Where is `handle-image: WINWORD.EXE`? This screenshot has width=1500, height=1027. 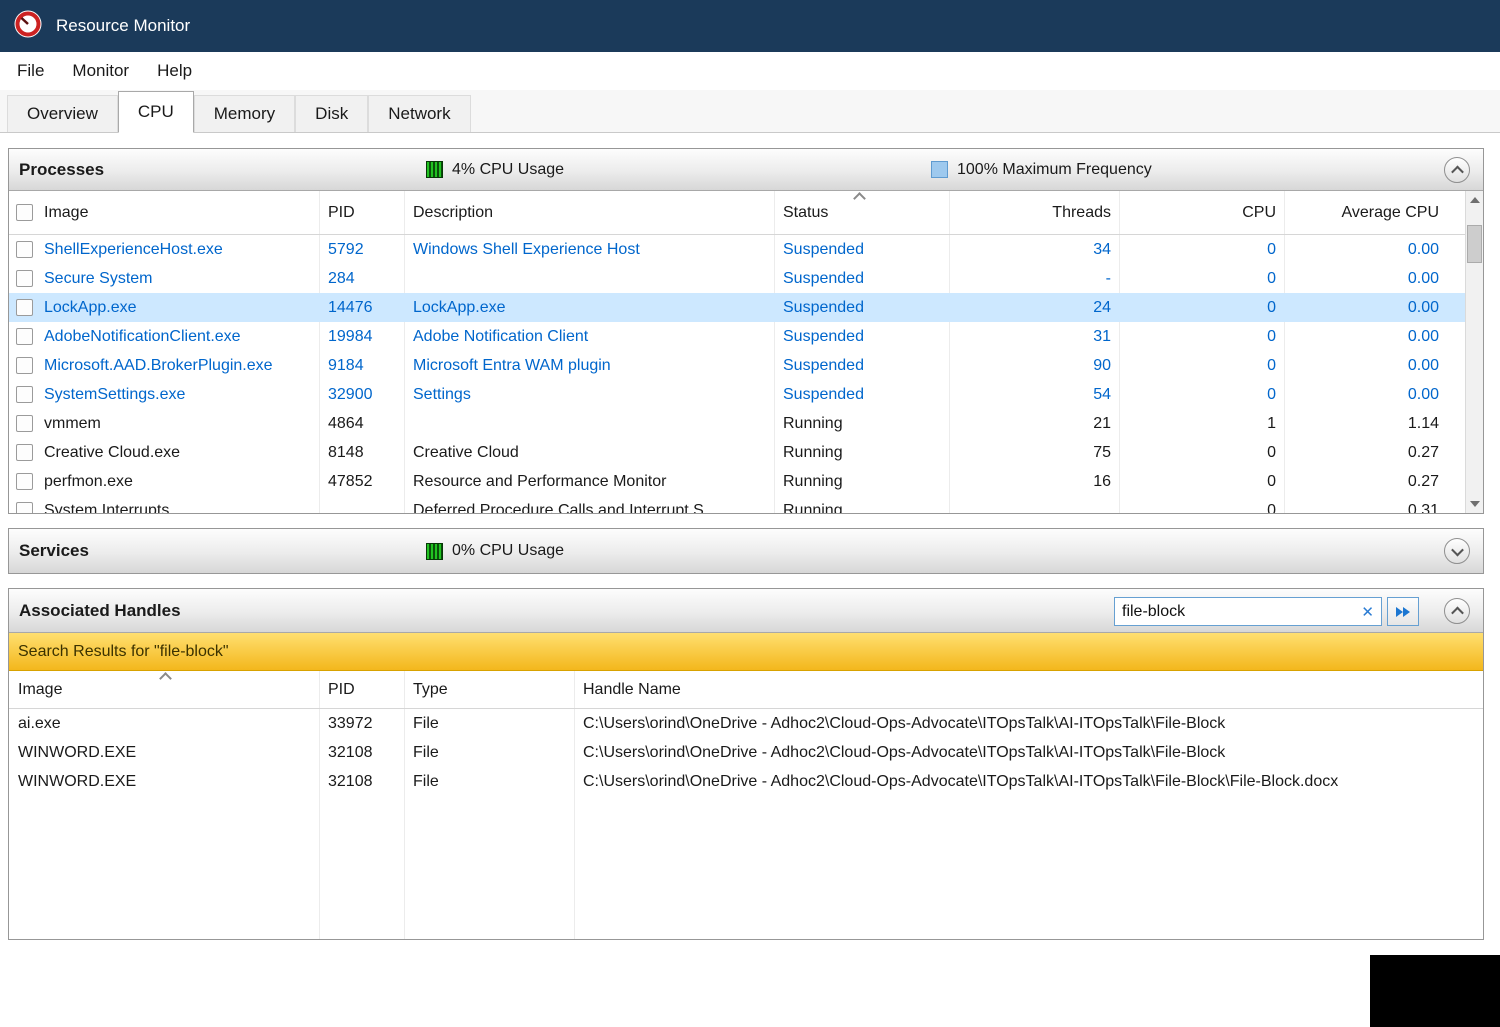
handle-image: WINWORD.EXE is located at coordinates (77, 752).